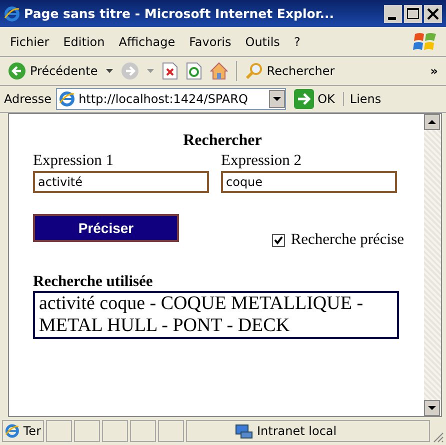 The image size is (446, 445). What do you see at coordinates (170, 71) in the screenshot?
I see `stop-icon` at bounding box center [170, 71].